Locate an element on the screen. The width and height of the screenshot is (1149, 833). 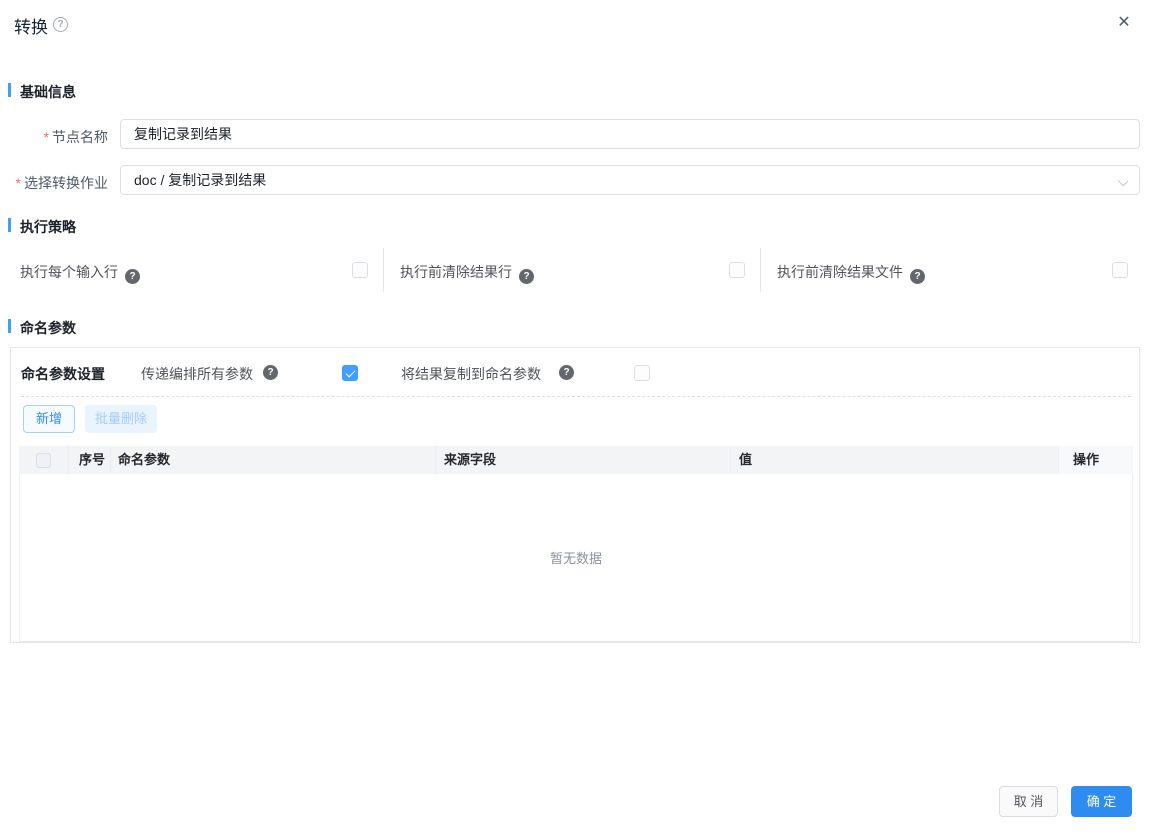
table-header-row: 序号 命名参数 来源字段 值 操作 is located at coordinates (576, 460).